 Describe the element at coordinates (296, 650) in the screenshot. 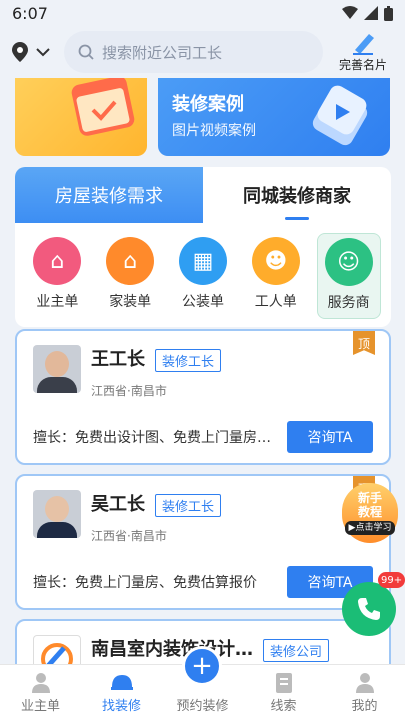

I see `role-badge: 装修公司` at that location.